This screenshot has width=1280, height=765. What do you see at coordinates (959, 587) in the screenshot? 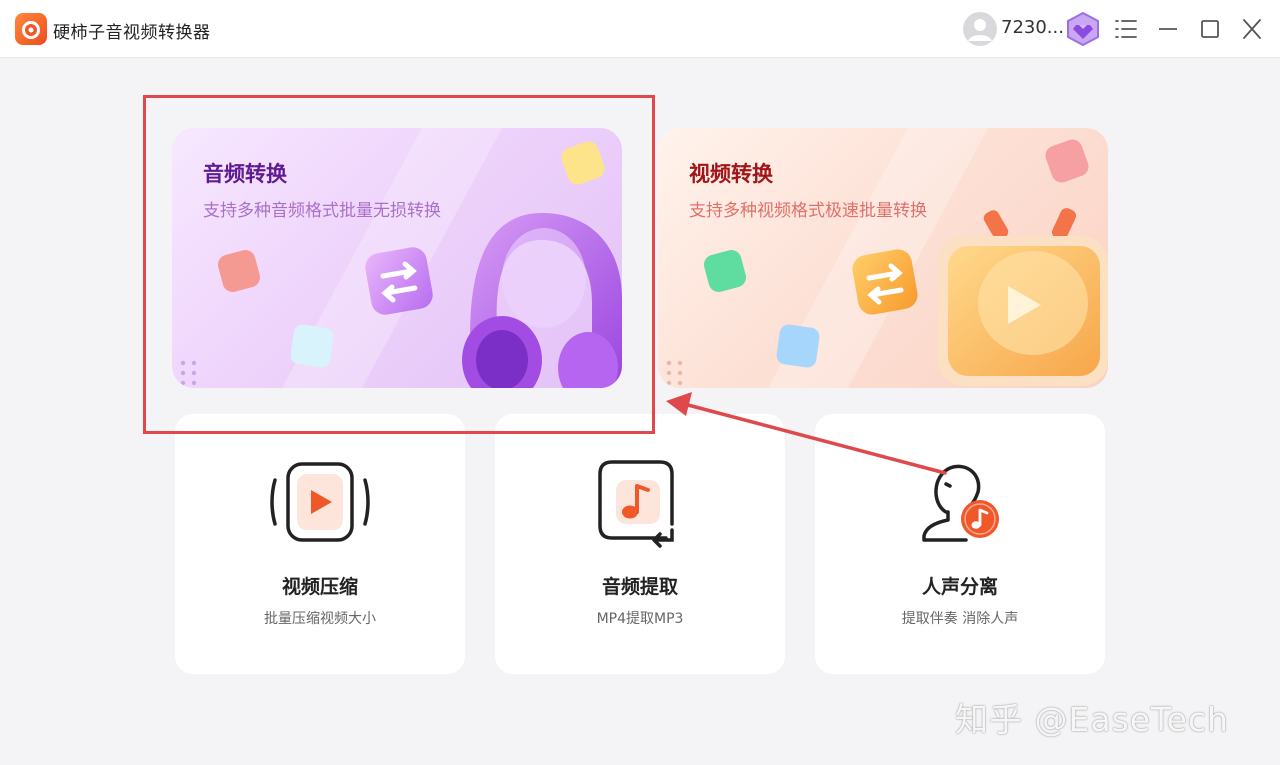
I see `vocal-separate-title: 人声分离` at bounding box center [959, 587].